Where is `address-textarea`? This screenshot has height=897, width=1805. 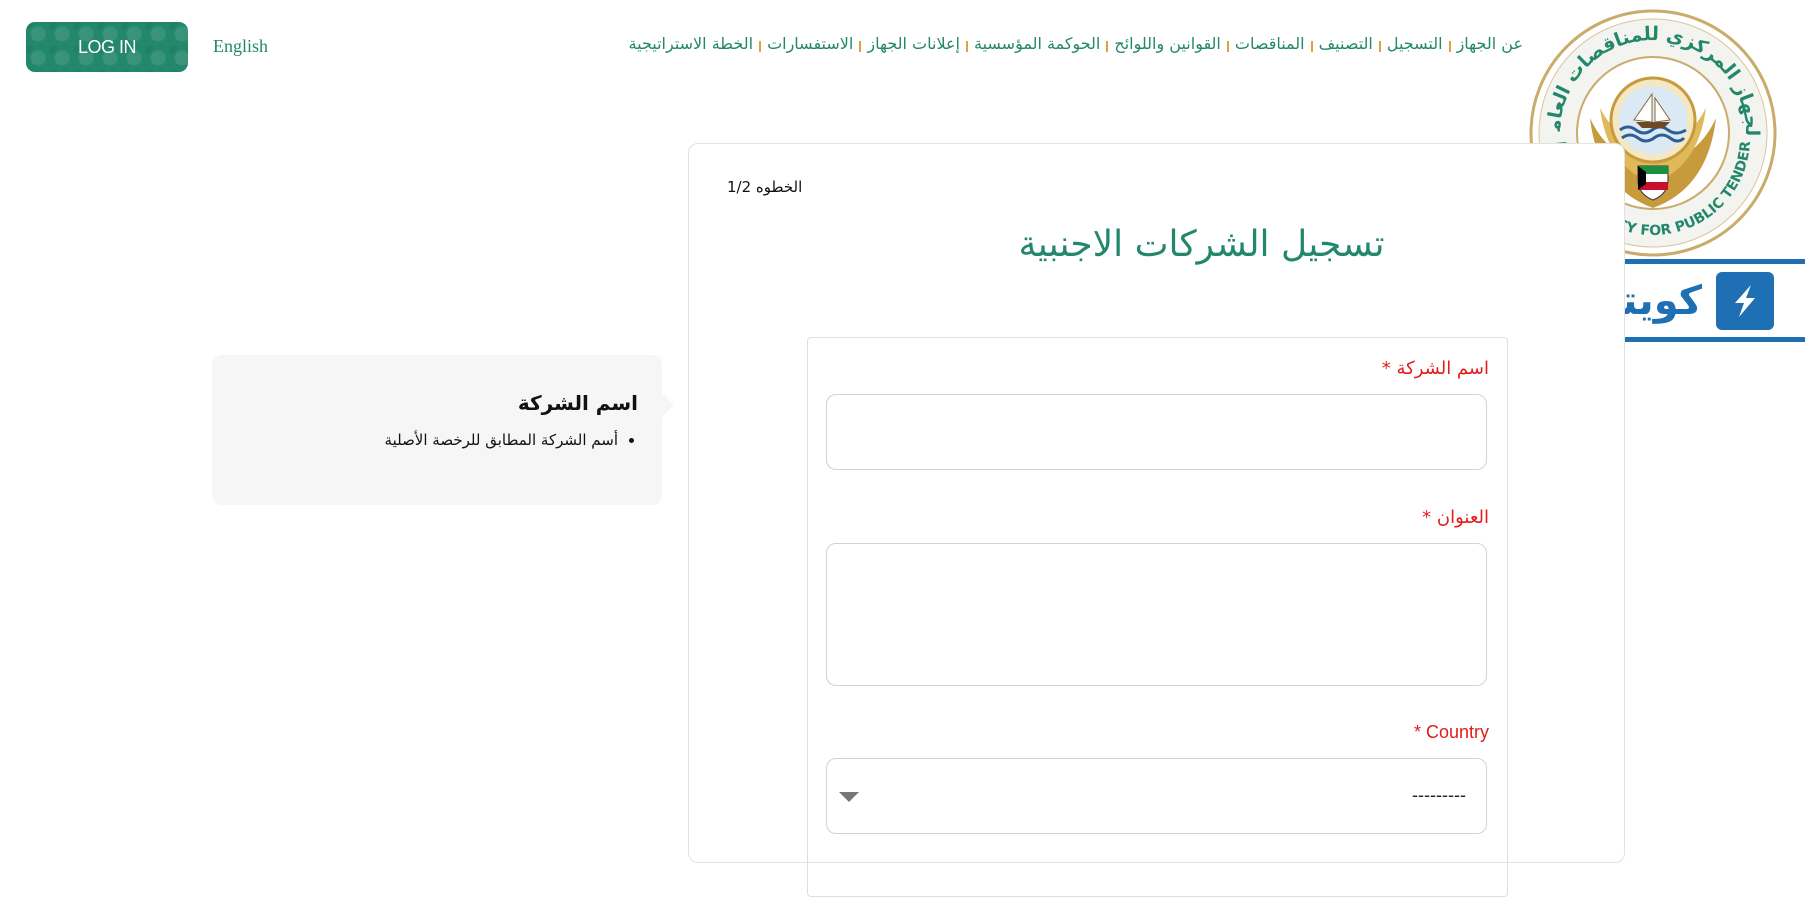 address-textarea is located at coordinates (1156, 614).